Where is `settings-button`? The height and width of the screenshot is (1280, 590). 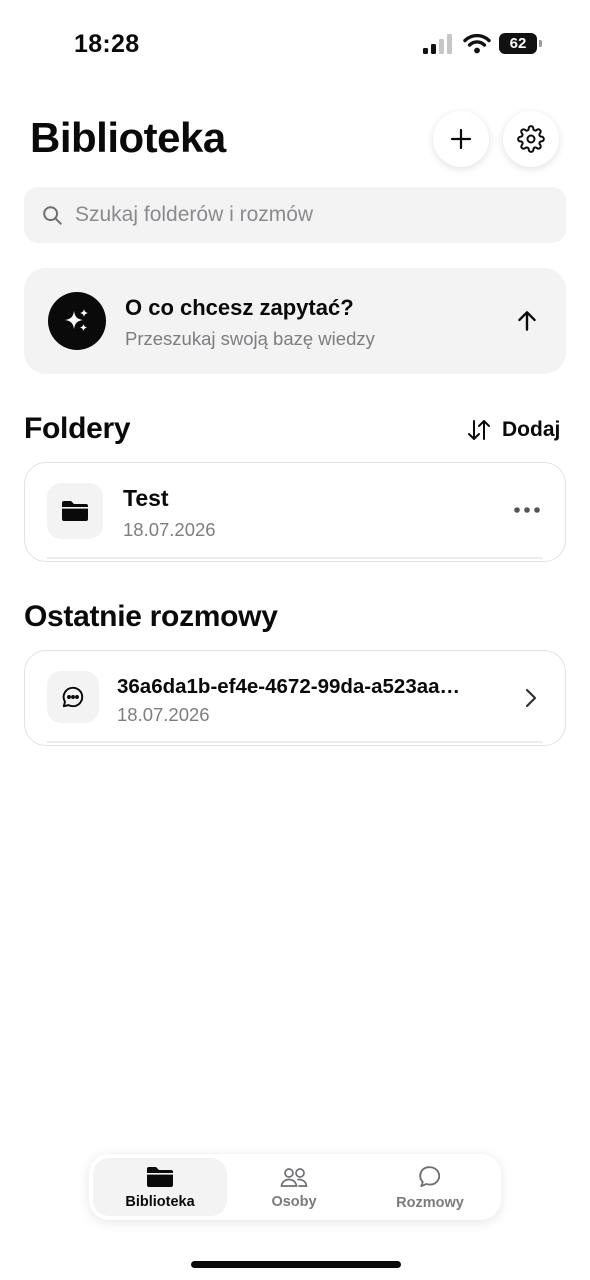
settings-button is located at coordinates (531, 139).